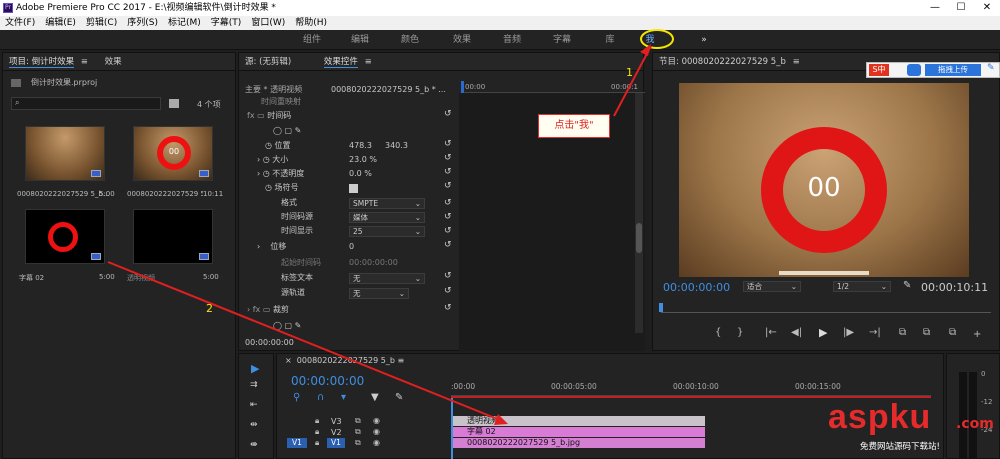 The width and height of the screenshot is (1000, 459). I want to click on watermark-logo: aspku .com 免费网站源码下载站!, so click(914, 425).